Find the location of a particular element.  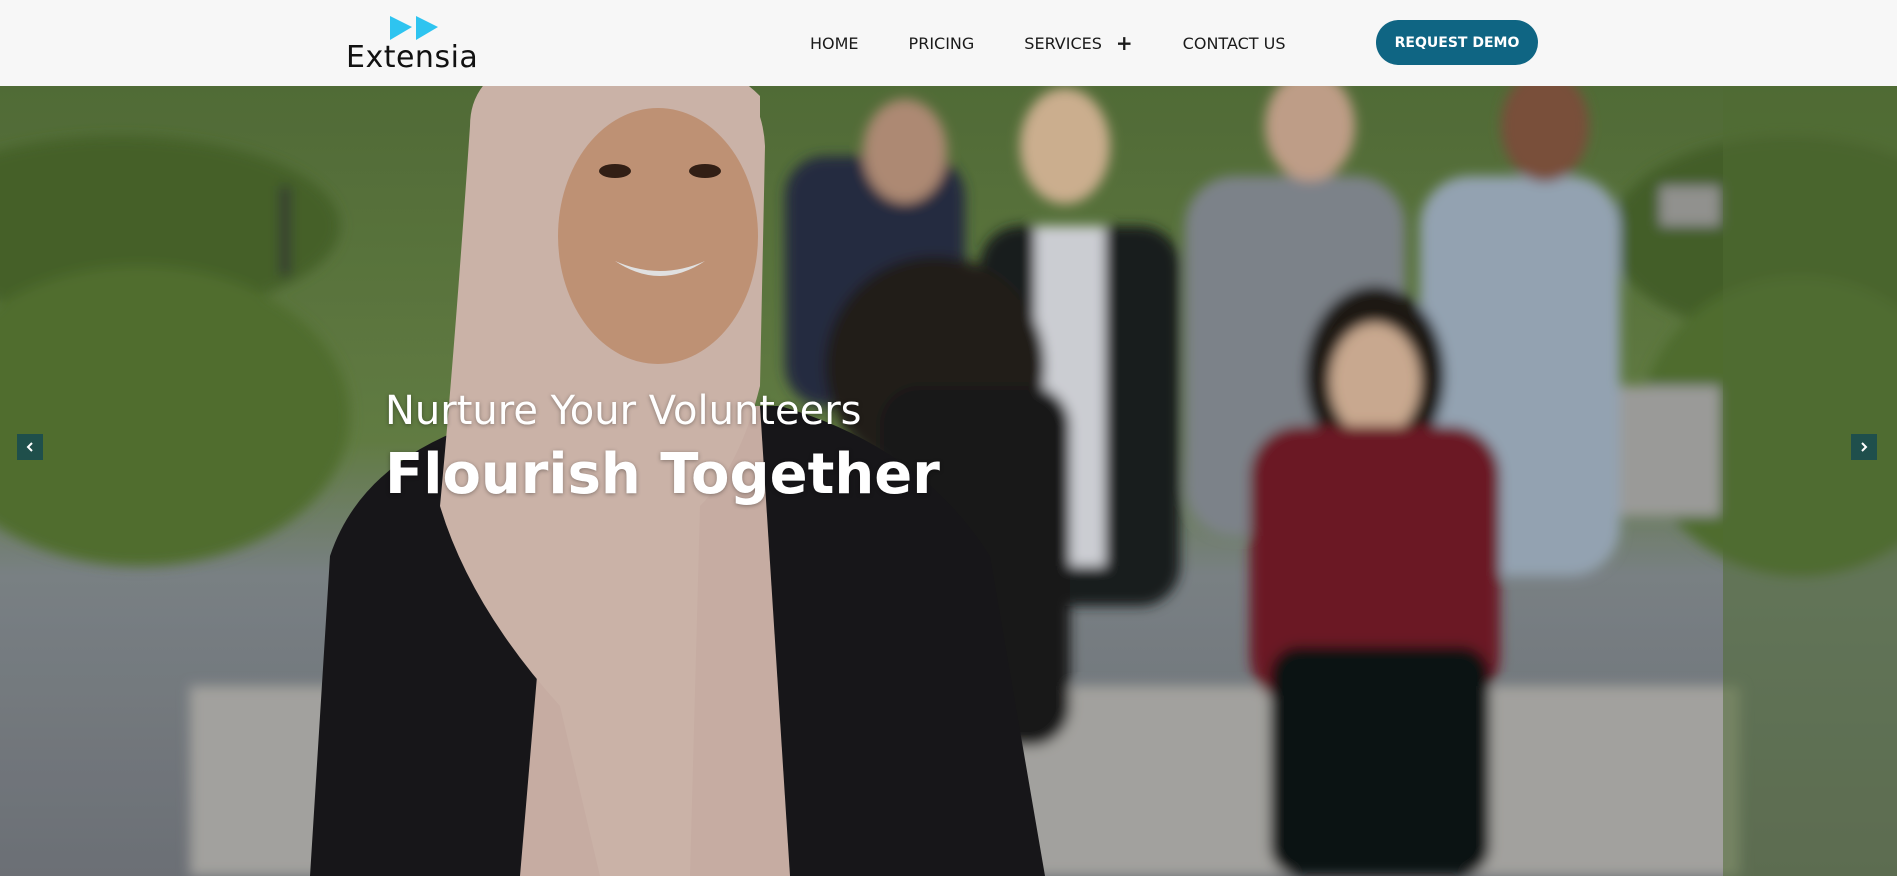

slider-prev-button is located at coordinates (30, 447).